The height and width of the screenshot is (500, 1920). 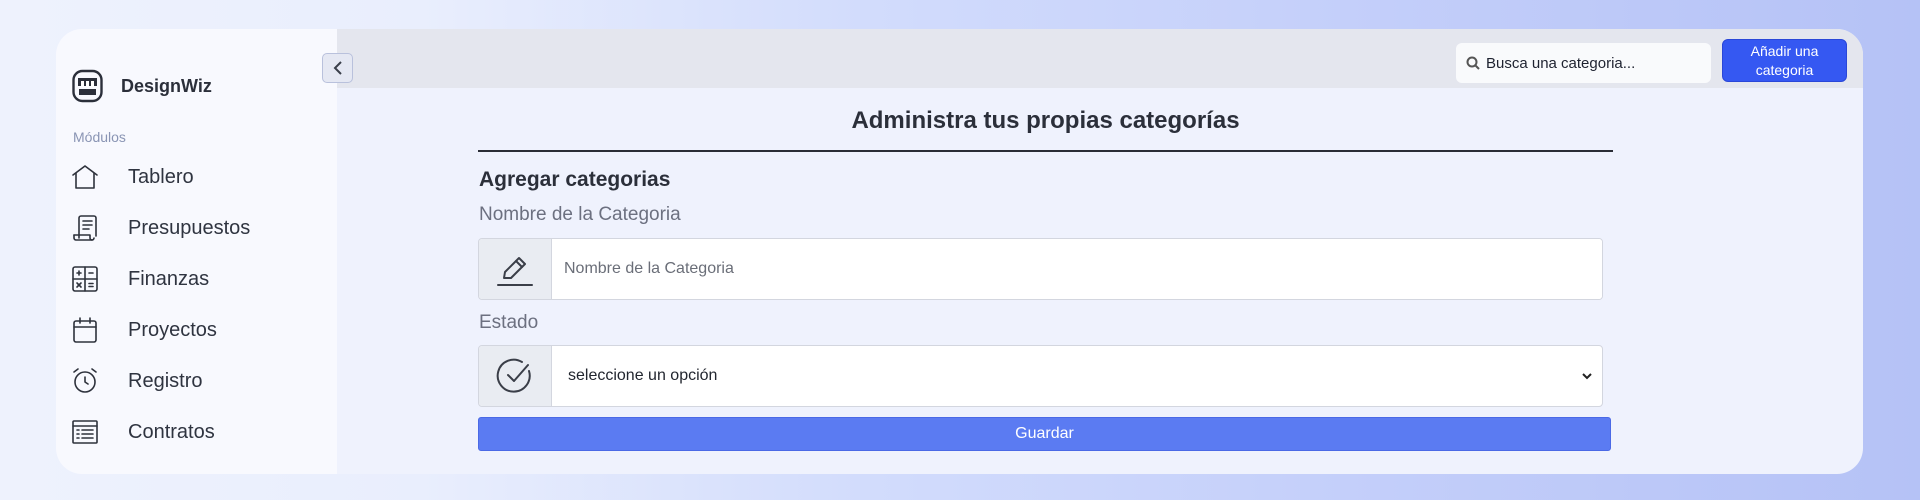 What do you see at coordinates (171, 431) in the screenshot?
I see `sidebar-item-label: Contratos` at bounding box center [171, 431].